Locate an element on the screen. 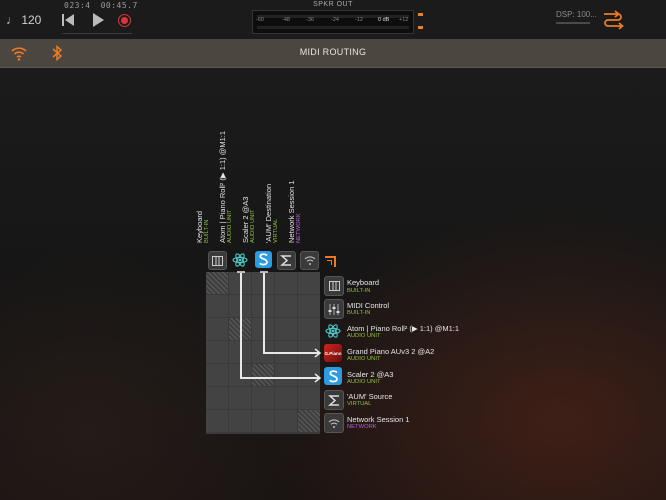  source-midi-control is located at coordinates (334, 309).